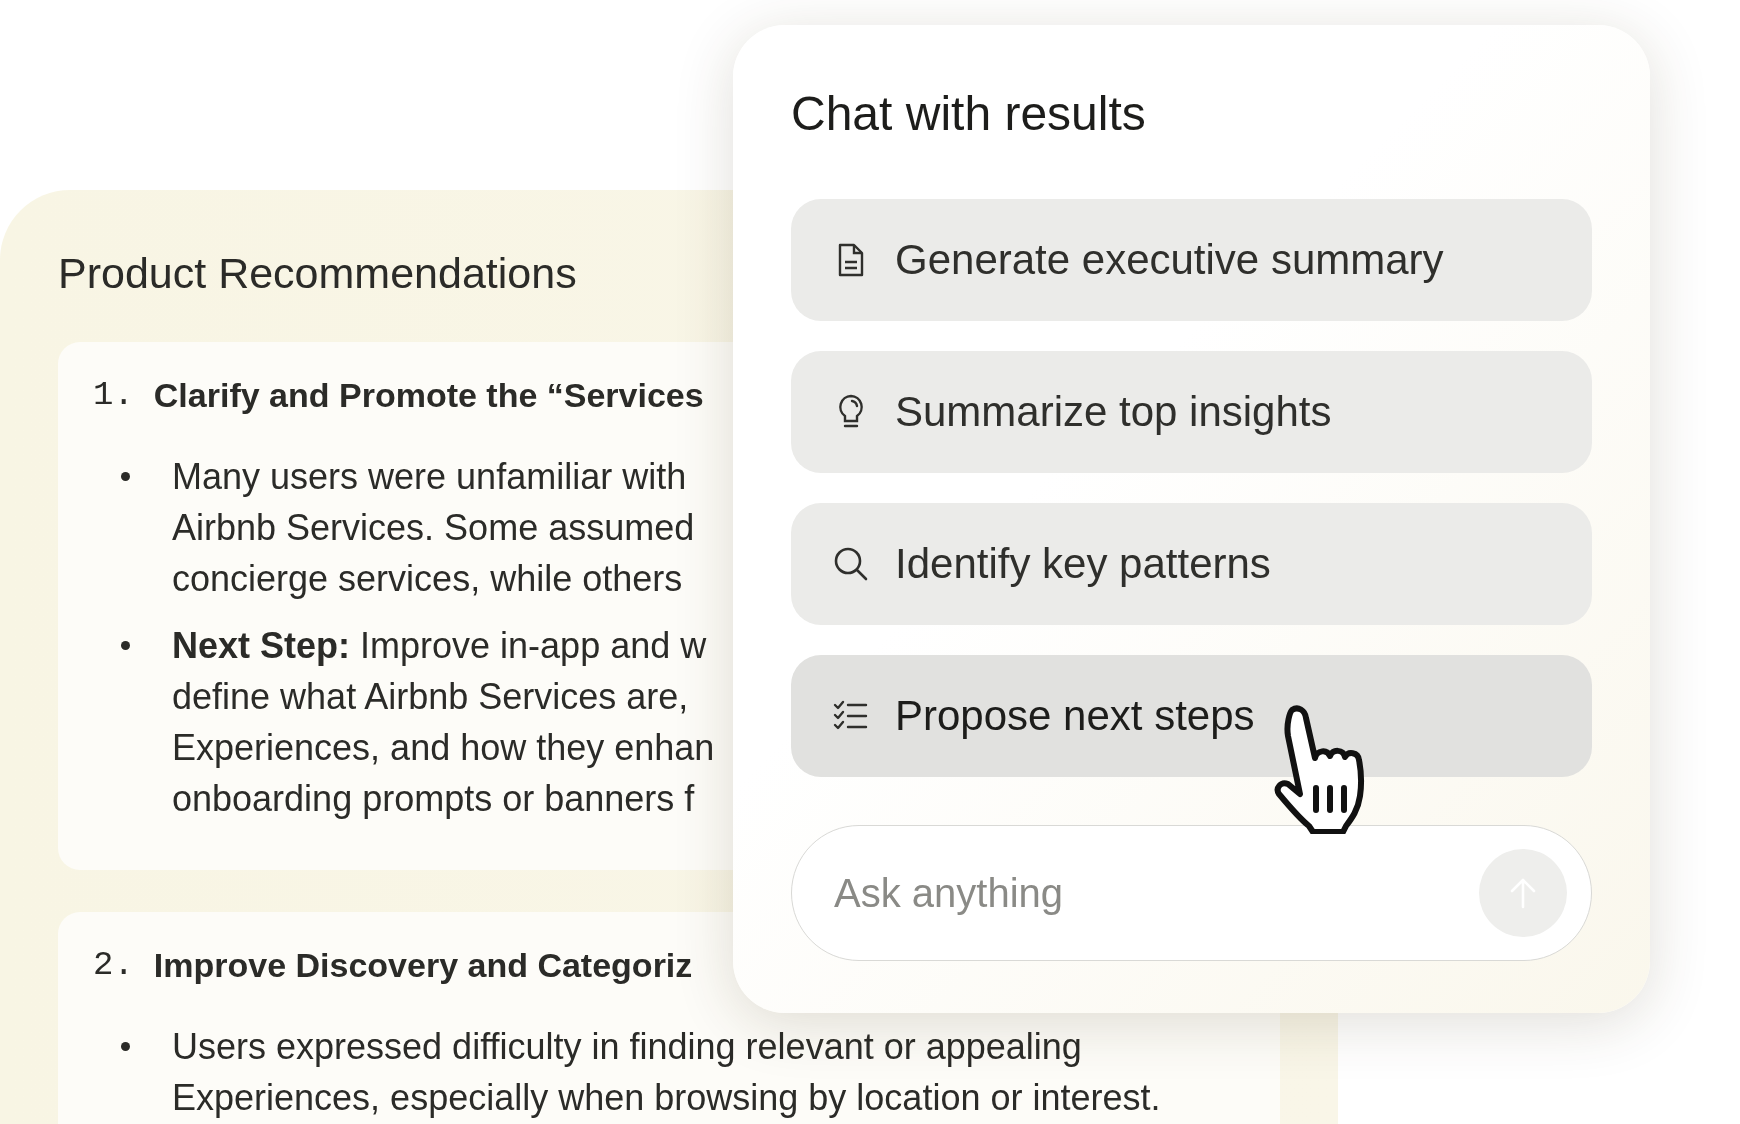  Describe the element at coordinates (969, 114) in the screenshot. I see `chat-title: Chat with results` at that location.